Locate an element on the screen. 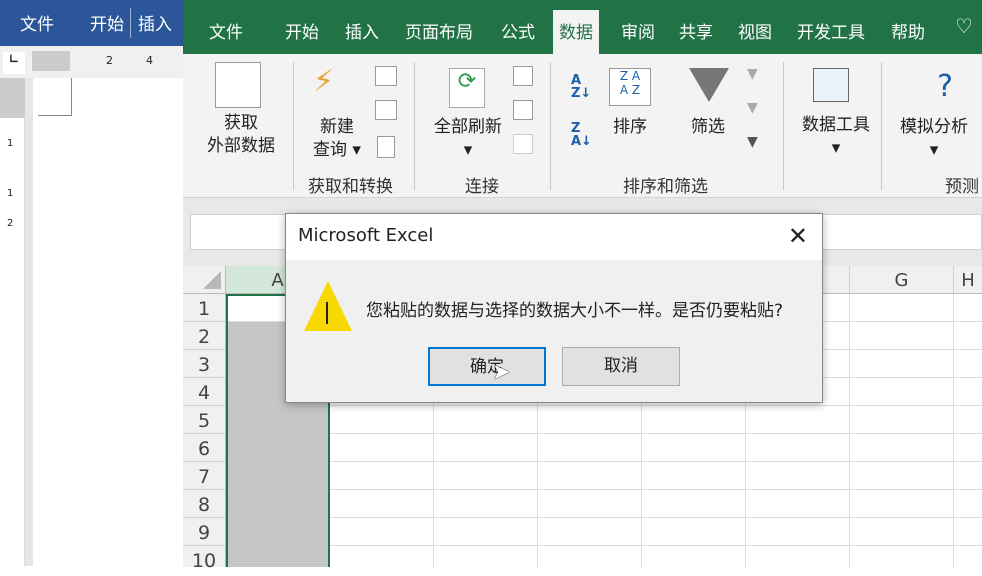 This screenshot has width=982, height=576. column-header-G: G is located at coordinates (902, 280).